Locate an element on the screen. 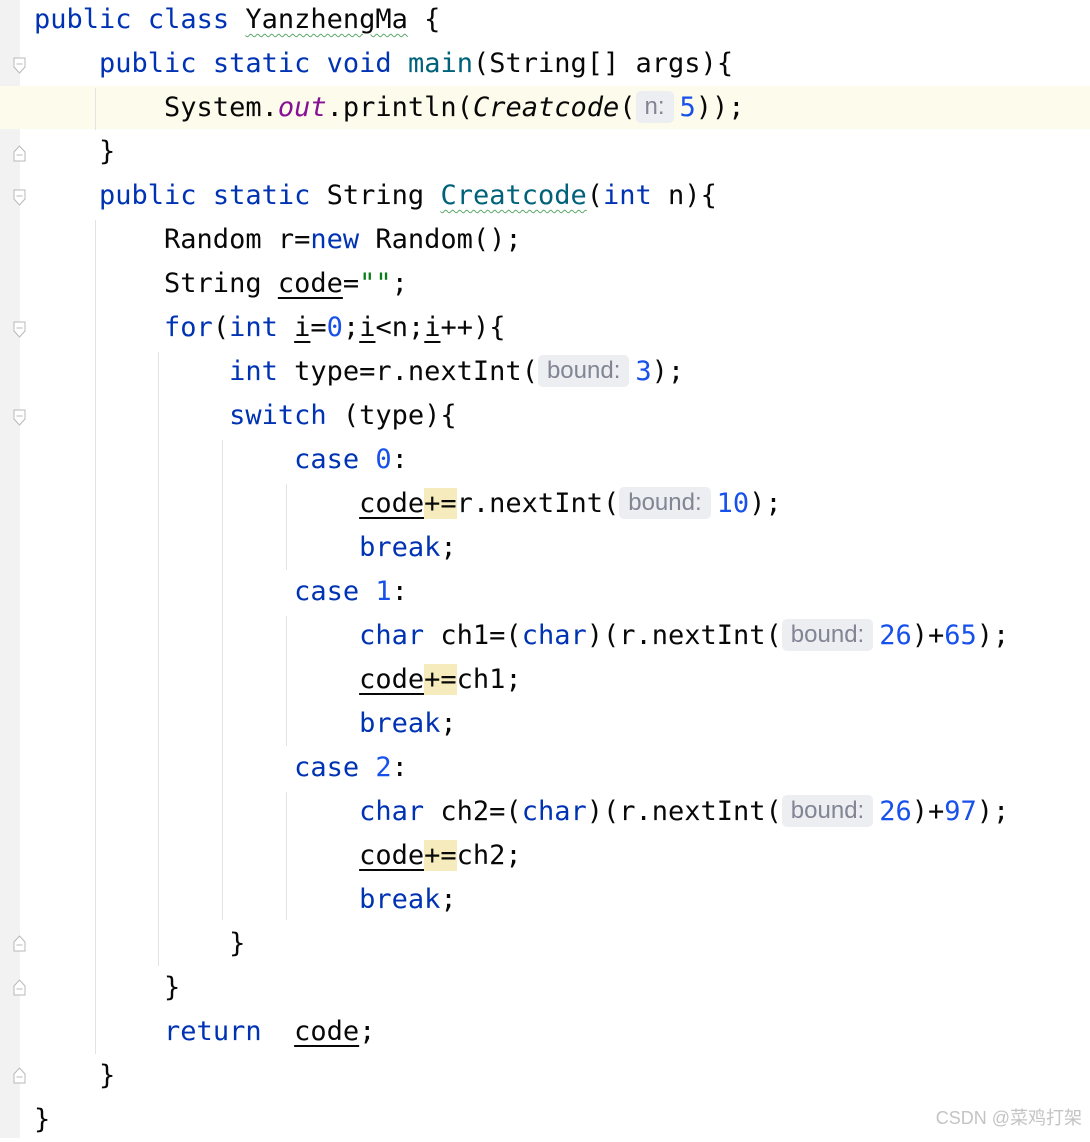  watermark: CSDN @菜鸡打架 is located at coordinates (1008, 1118).